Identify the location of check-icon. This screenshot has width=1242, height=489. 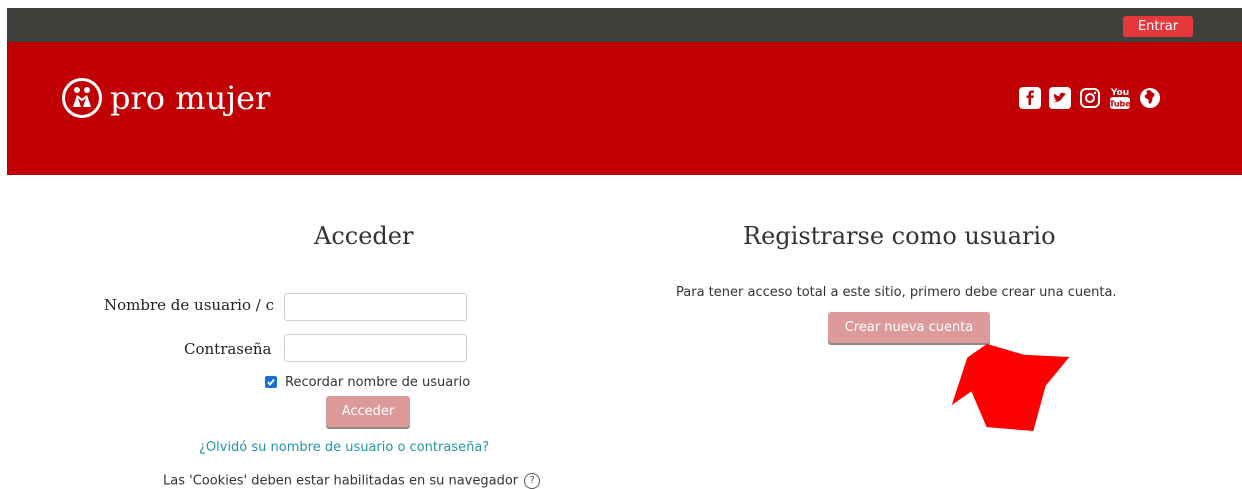
(271, 382).